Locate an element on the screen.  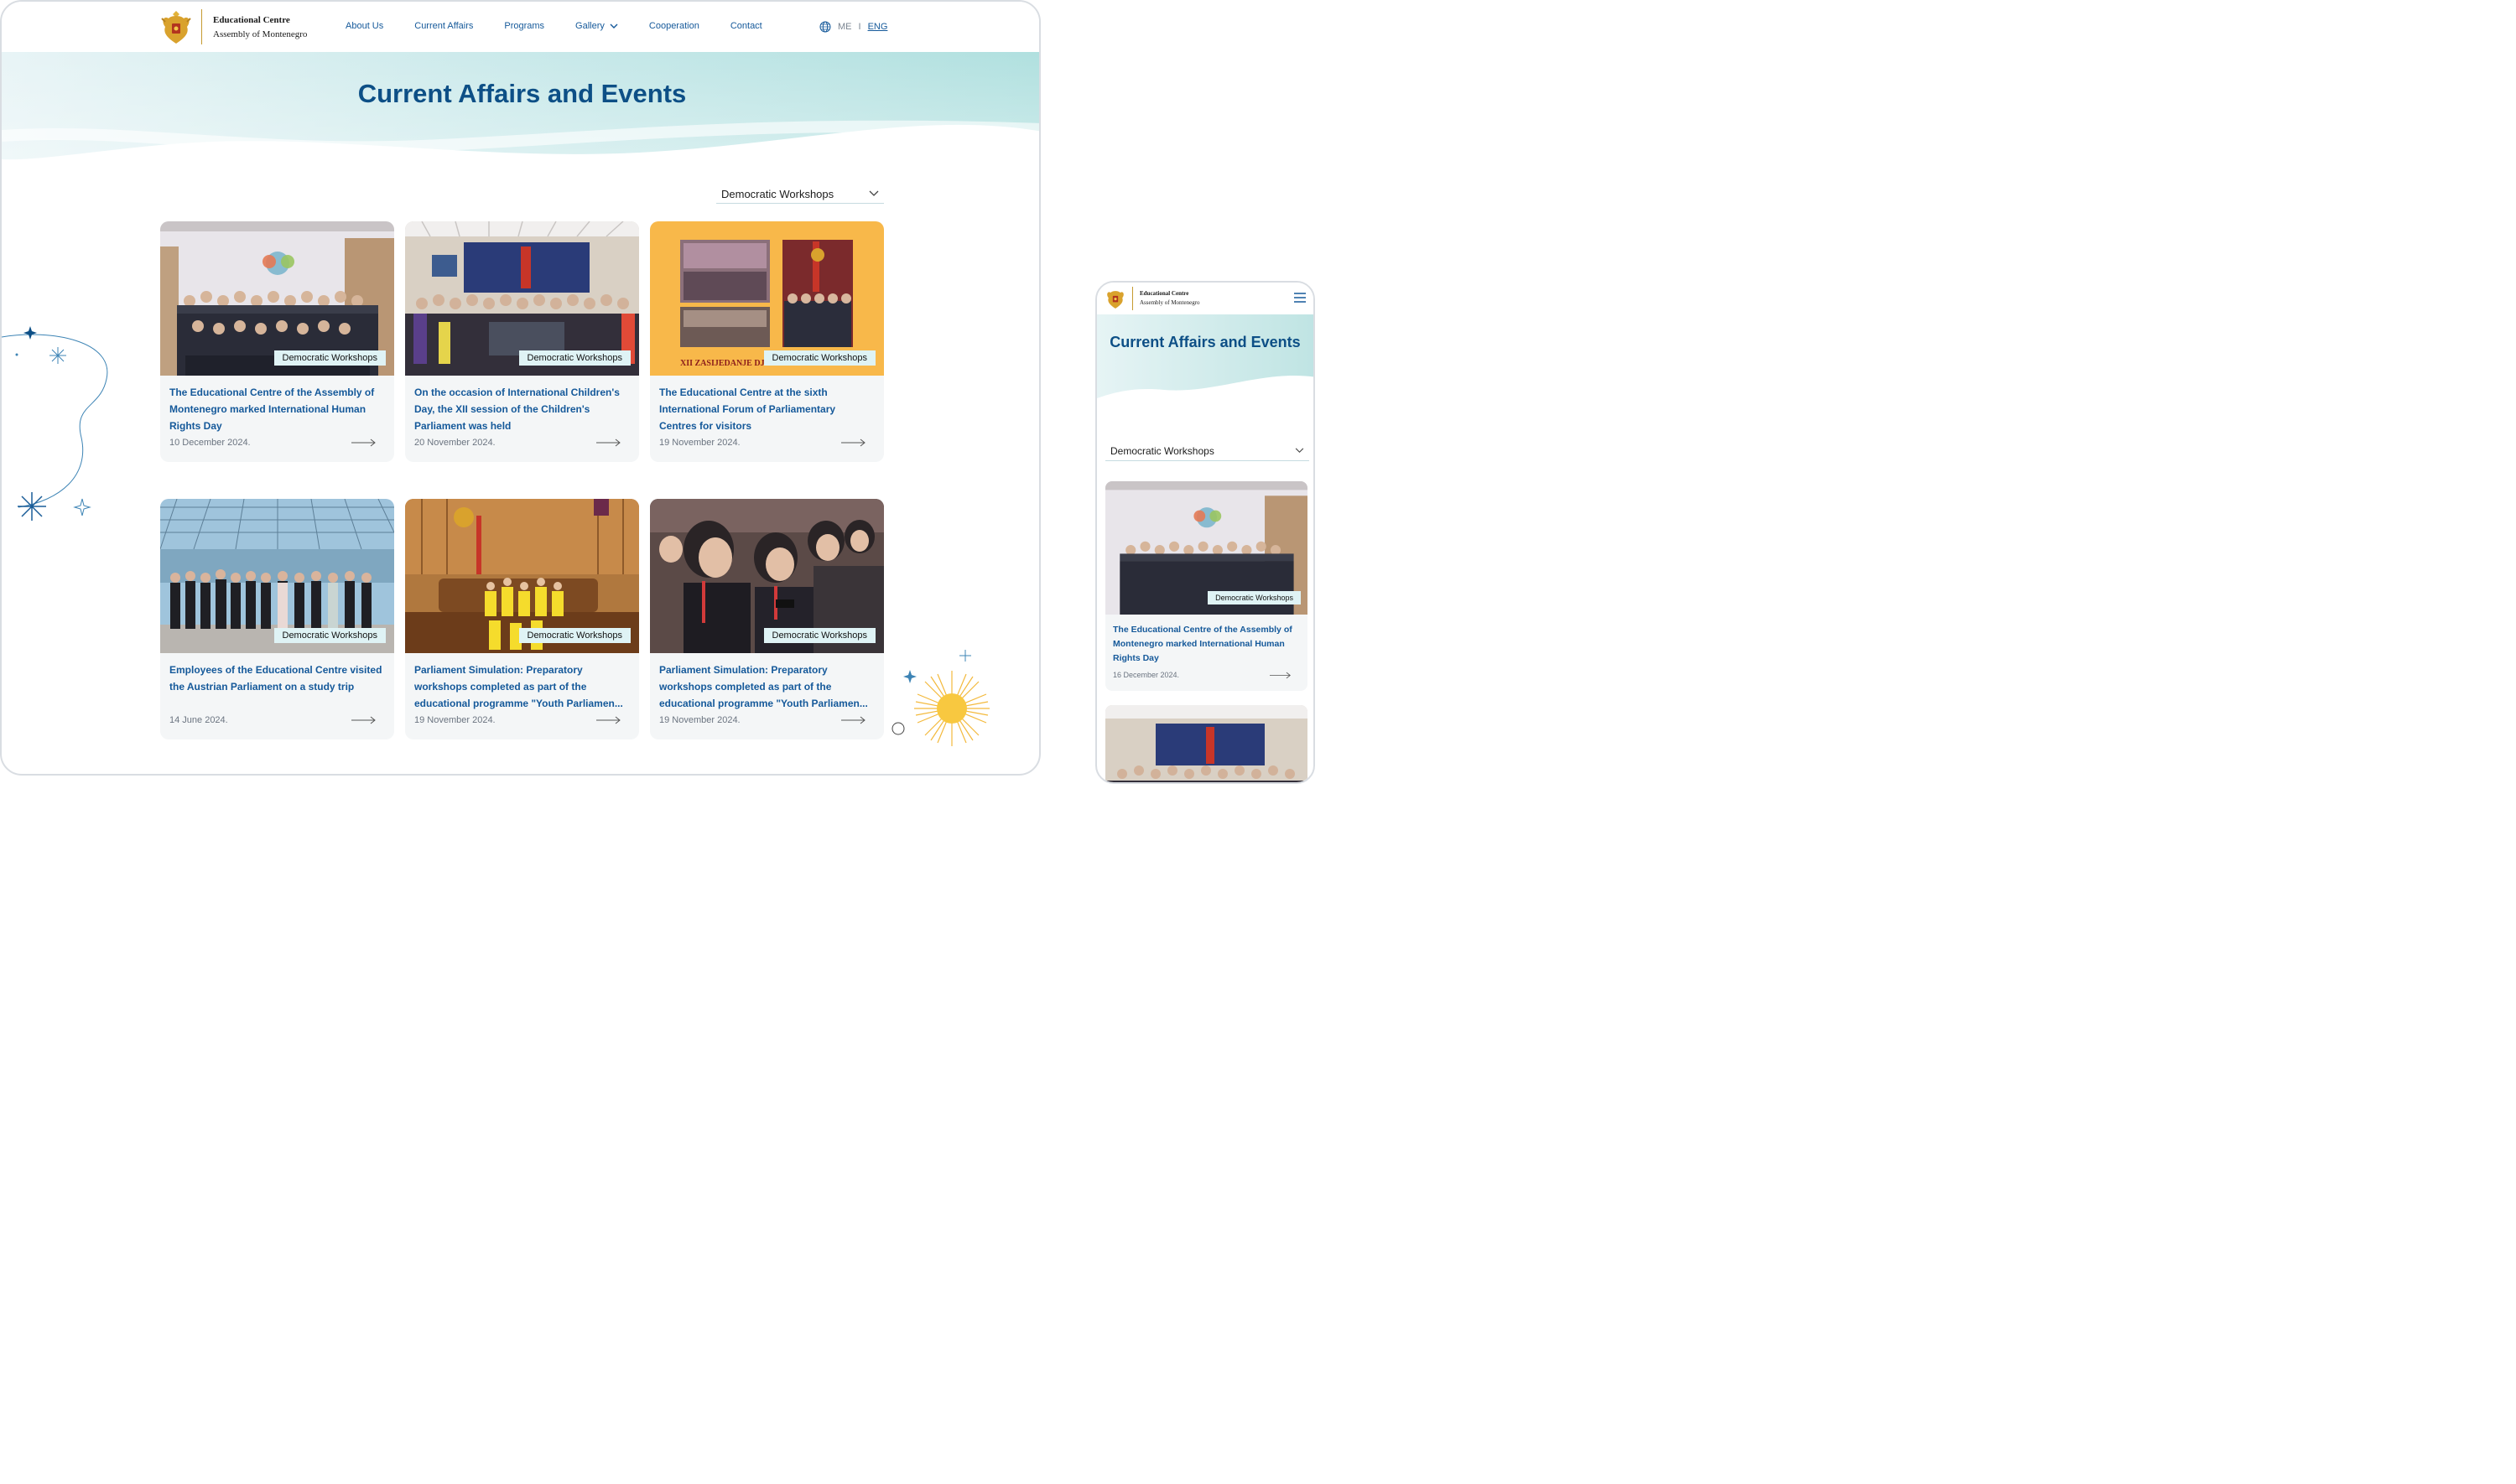
category-filter-select: Democratic Workshops is located at coordinates (800, 194).